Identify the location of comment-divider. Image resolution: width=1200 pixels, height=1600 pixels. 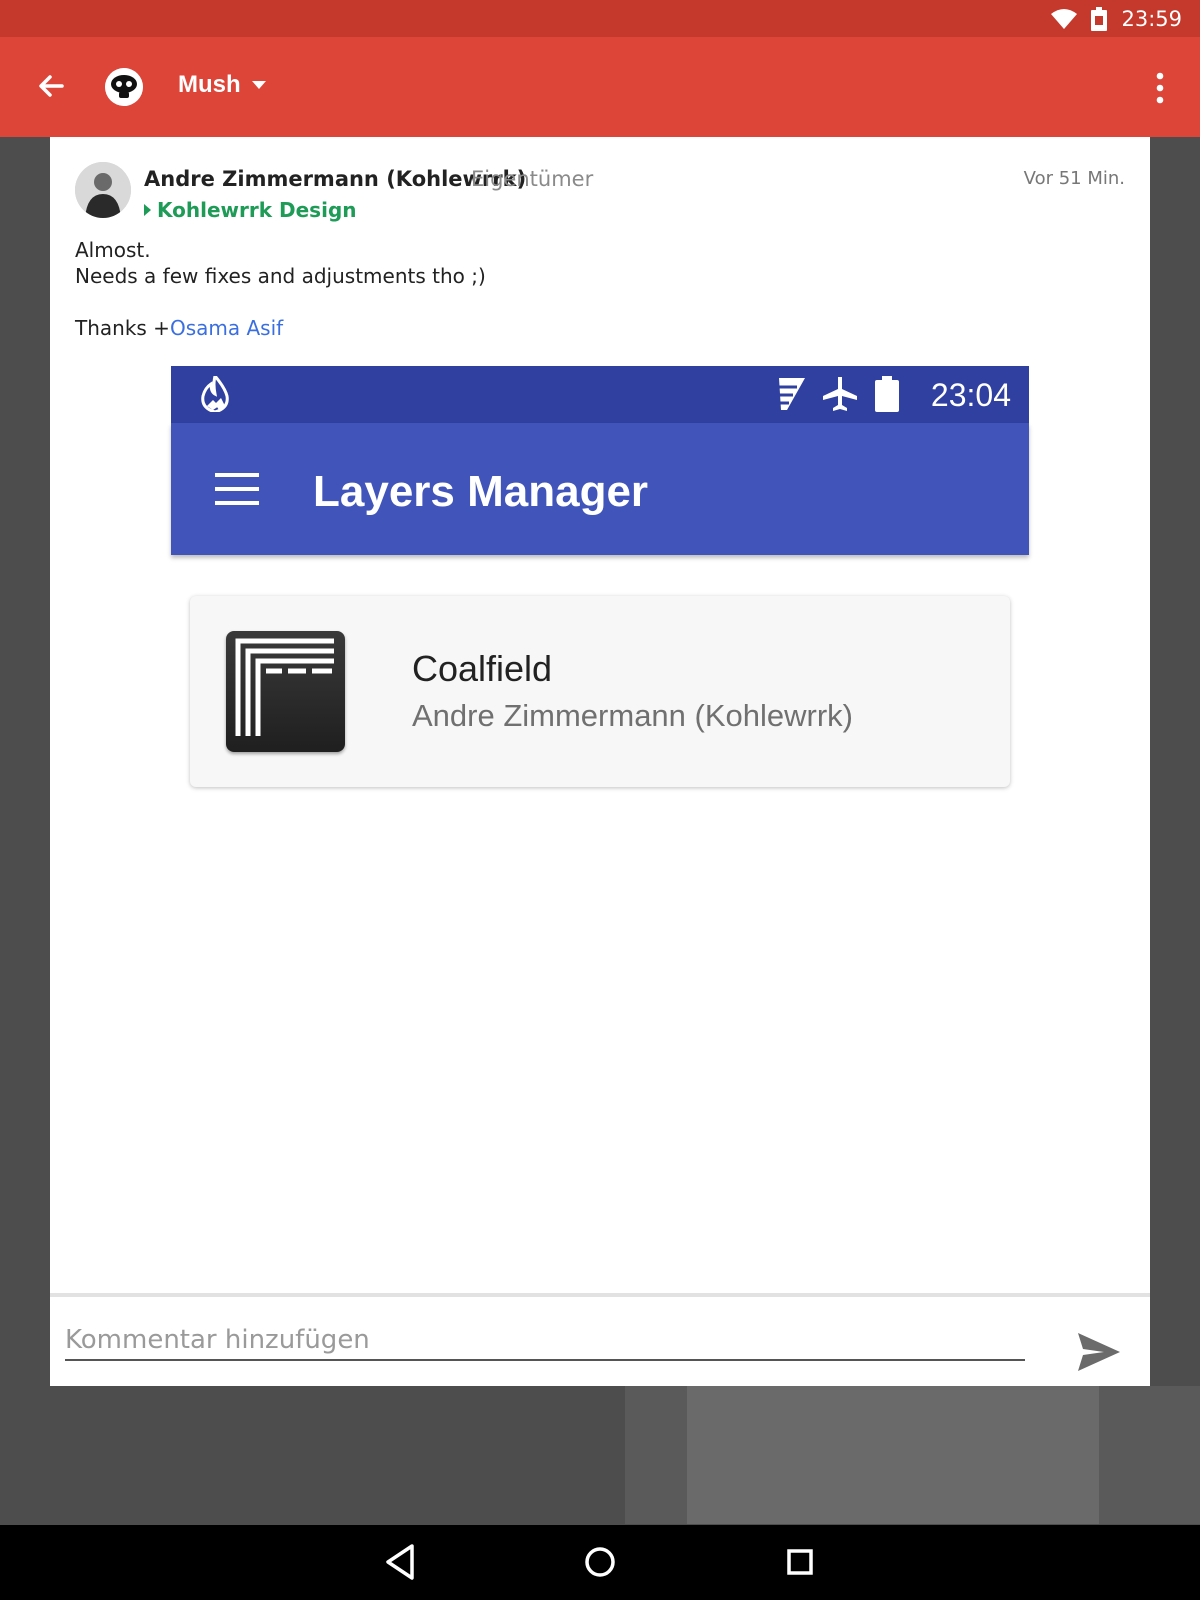
(600, 1295).